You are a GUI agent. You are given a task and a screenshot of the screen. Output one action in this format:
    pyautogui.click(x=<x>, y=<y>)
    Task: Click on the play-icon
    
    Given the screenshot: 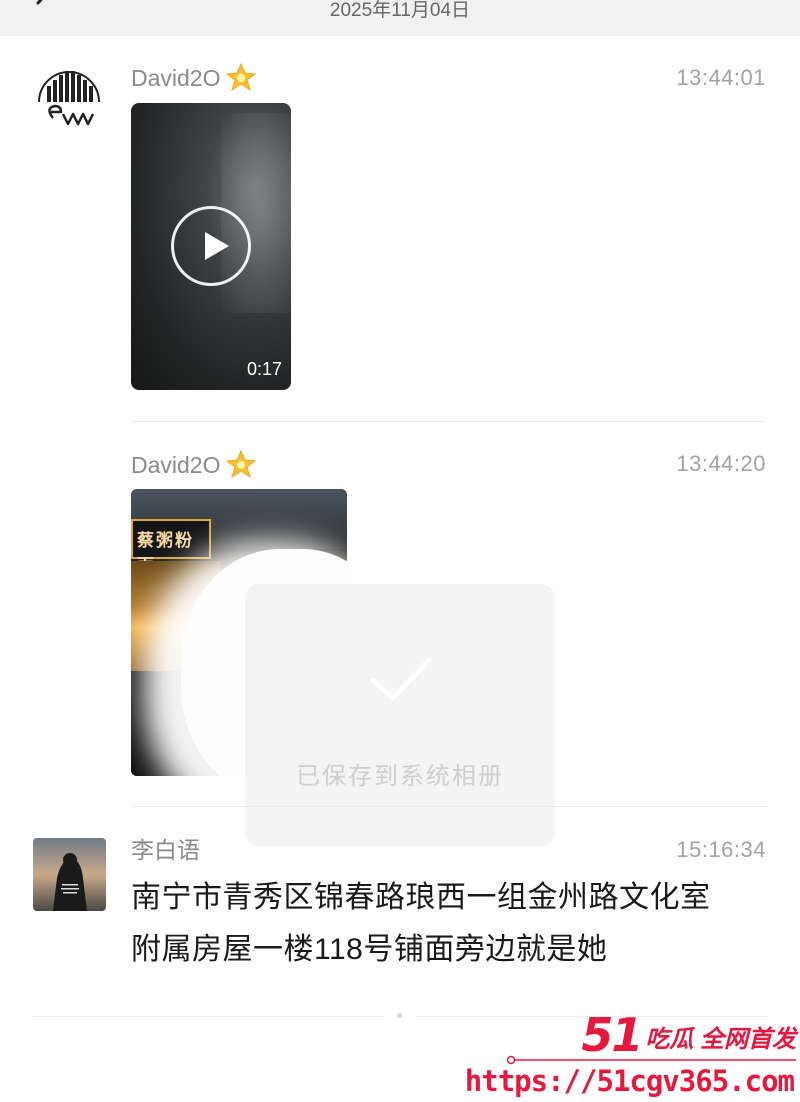 What is the action you would take?
    pyautogui.click(x=211, y=246)
    